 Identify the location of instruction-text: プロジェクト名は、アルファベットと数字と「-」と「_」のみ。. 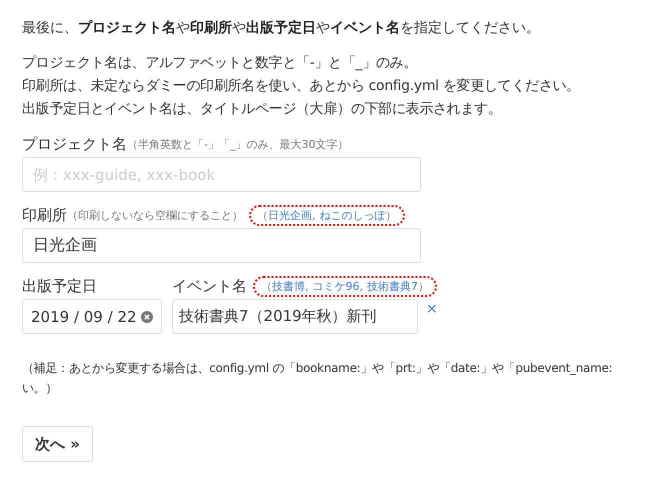
(220, 63).